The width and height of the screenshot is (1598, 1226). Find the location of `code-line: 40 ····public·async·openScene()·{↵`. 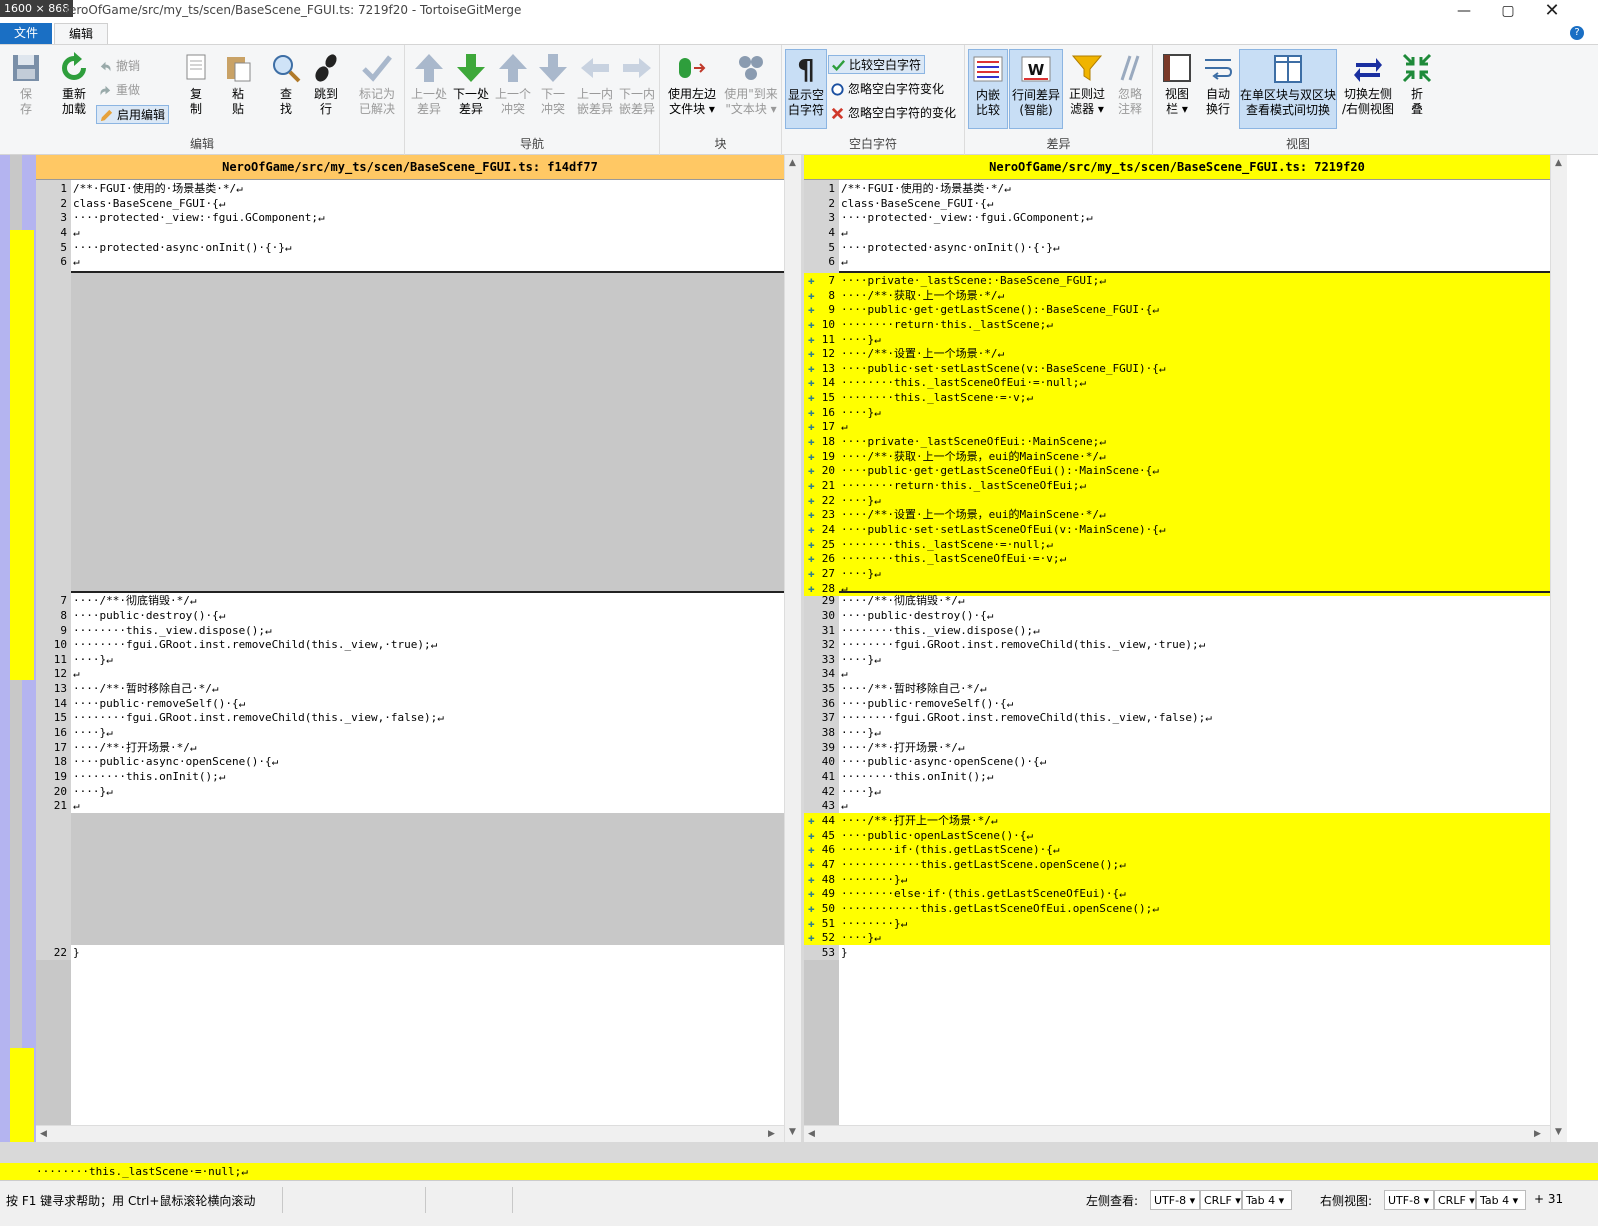

code-line: 40 ····public·async·openScene()·{↵ is located at coordinates (1177, 761).